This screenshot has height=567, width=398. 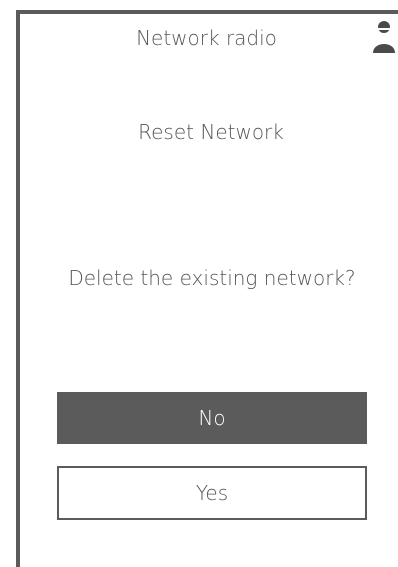 I want to click on frame-top-border, so click(x=207, y=12).